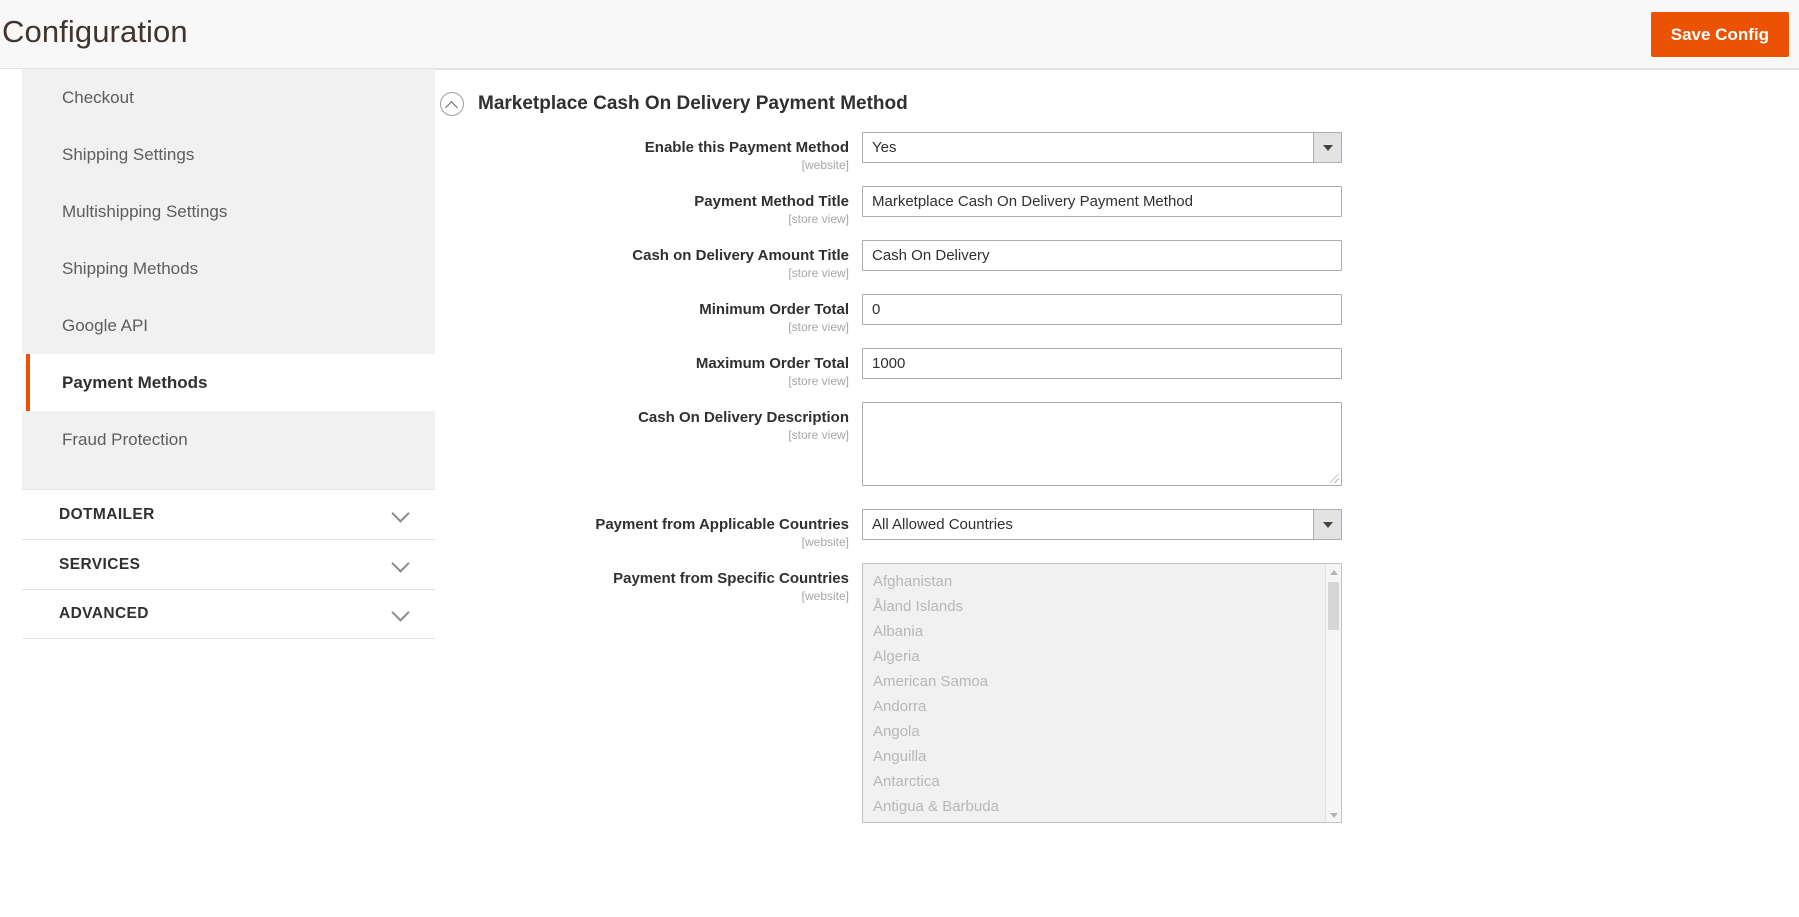 The image size is (1799, 917). What do you see at coordinates (1102, 606) in the screenshot?
I see `country-option: Åland Islands` at bounding box center [1102, 606].